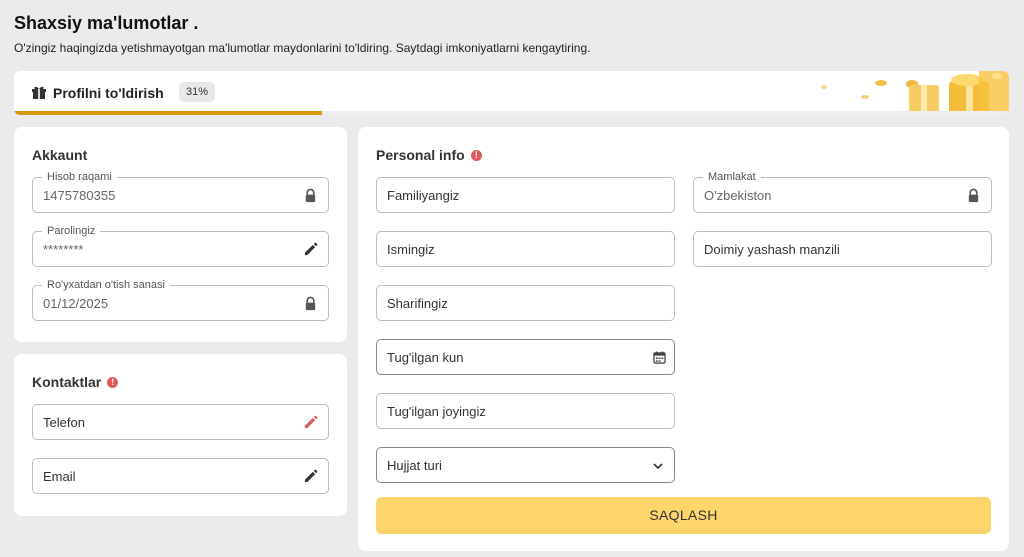  I want to click on registration-date-field: Ro'yxatdan o'tish sanasi 01/12/2025, so click(180, 299).